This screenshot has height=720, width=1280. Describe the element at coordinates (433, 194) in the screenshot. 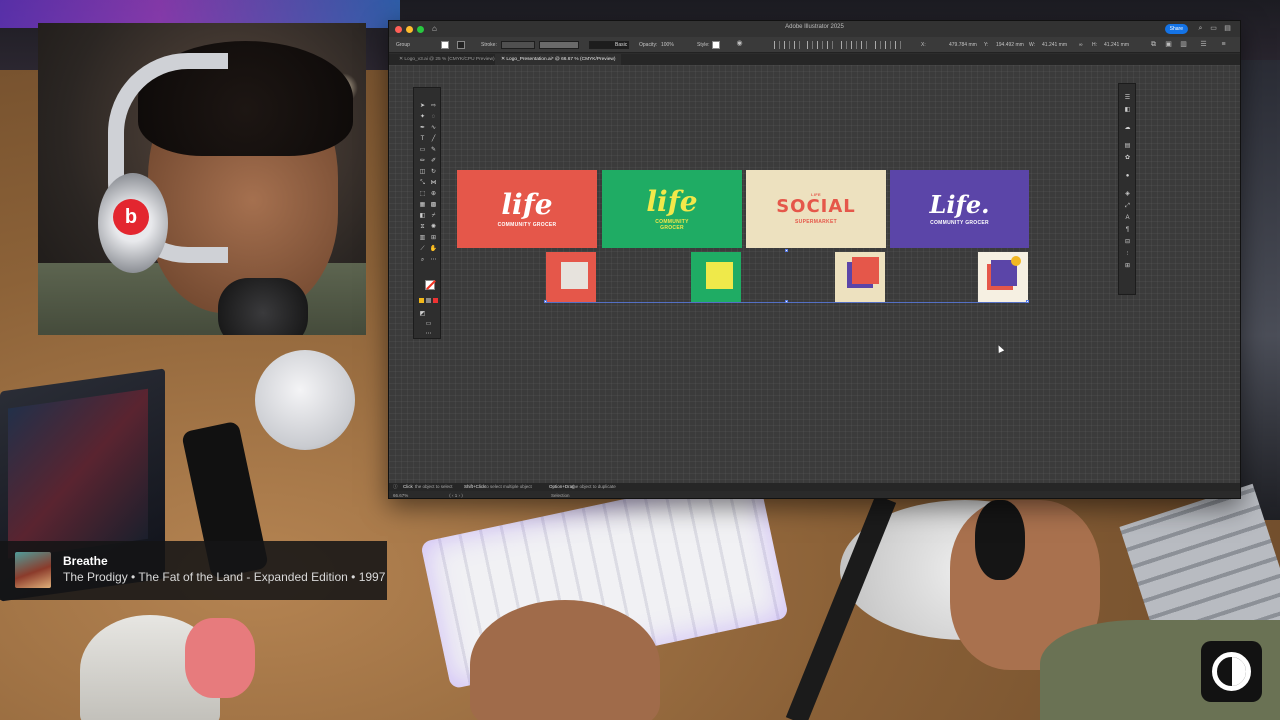

I see `shape-builder-tool-icon: ⊕` at that location.